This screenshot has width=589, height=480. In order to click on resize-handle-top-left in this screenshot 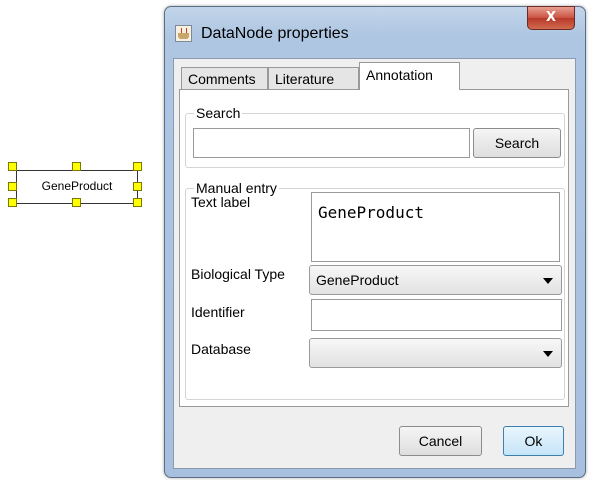, I will do `click(12, 166)`.